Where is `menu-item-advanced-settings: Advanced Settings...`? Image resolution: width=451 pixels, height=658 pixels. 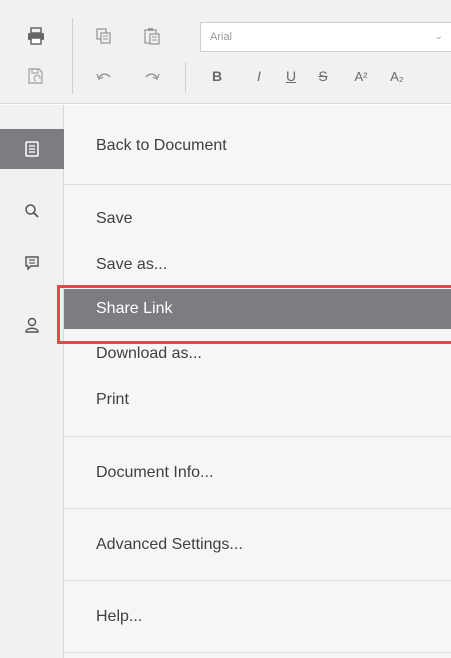
menu-item-advanced-settings: Advanced Settings... is located at coordinates (257, 545).